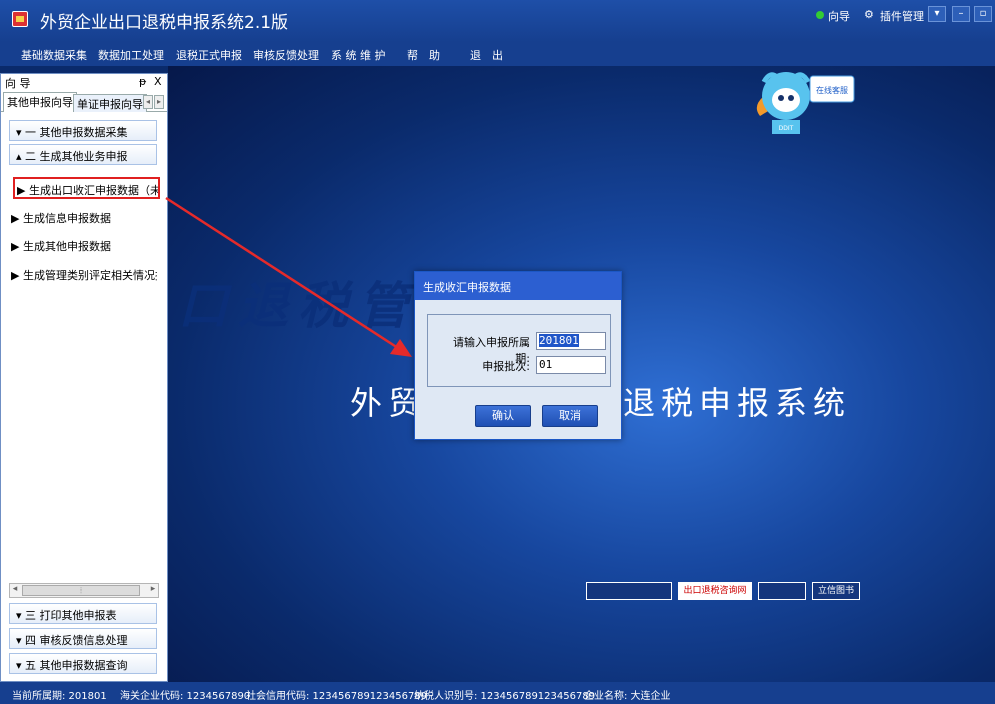  What do you see at coordinates (76, 640) in the screenshot?
I see `group-label: 四 审核反馈信息处理` at bounding box center [76, 640].